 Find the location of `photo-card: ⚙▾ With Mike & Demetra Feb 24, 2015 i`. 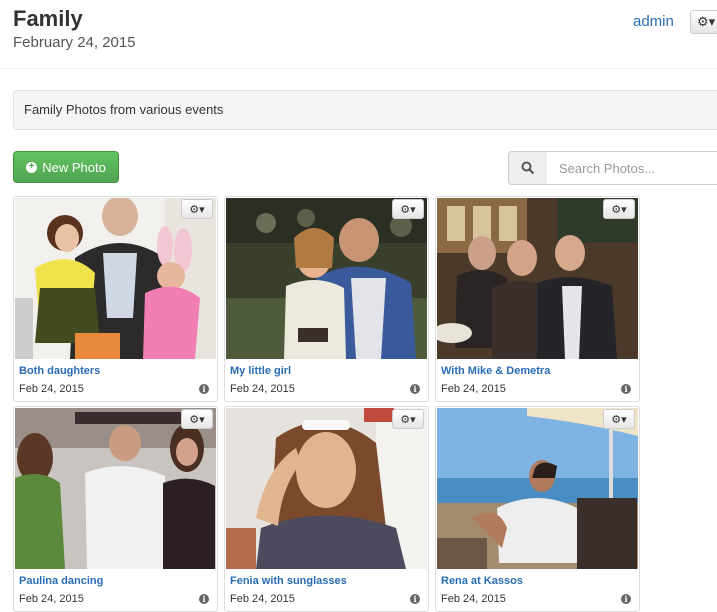

photo-card: ⚙▾ With Mike & Demetra Feb 24, 2015 i is located at coordinates (537, 299).